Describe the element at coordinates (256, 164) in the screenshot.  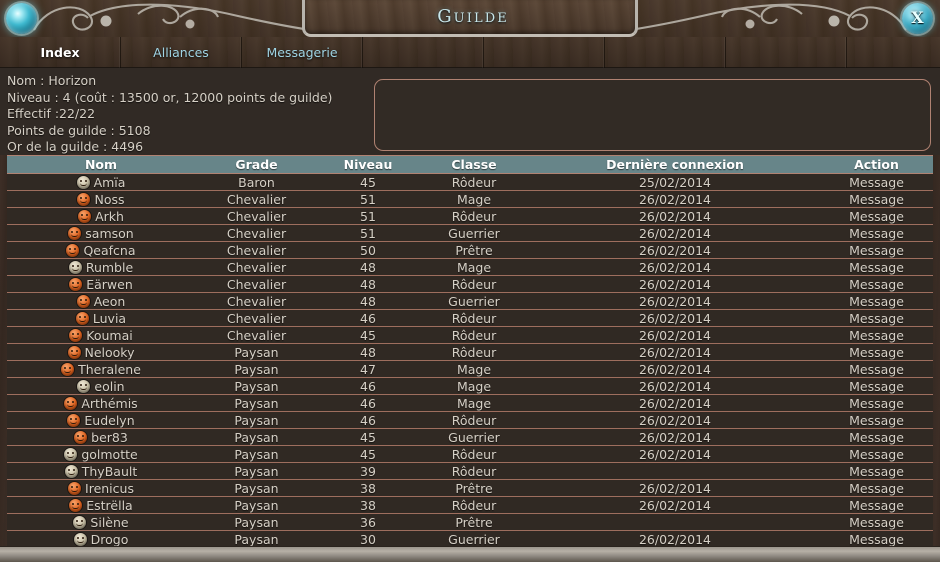
I see `column-header-grade: Grade` at that location.